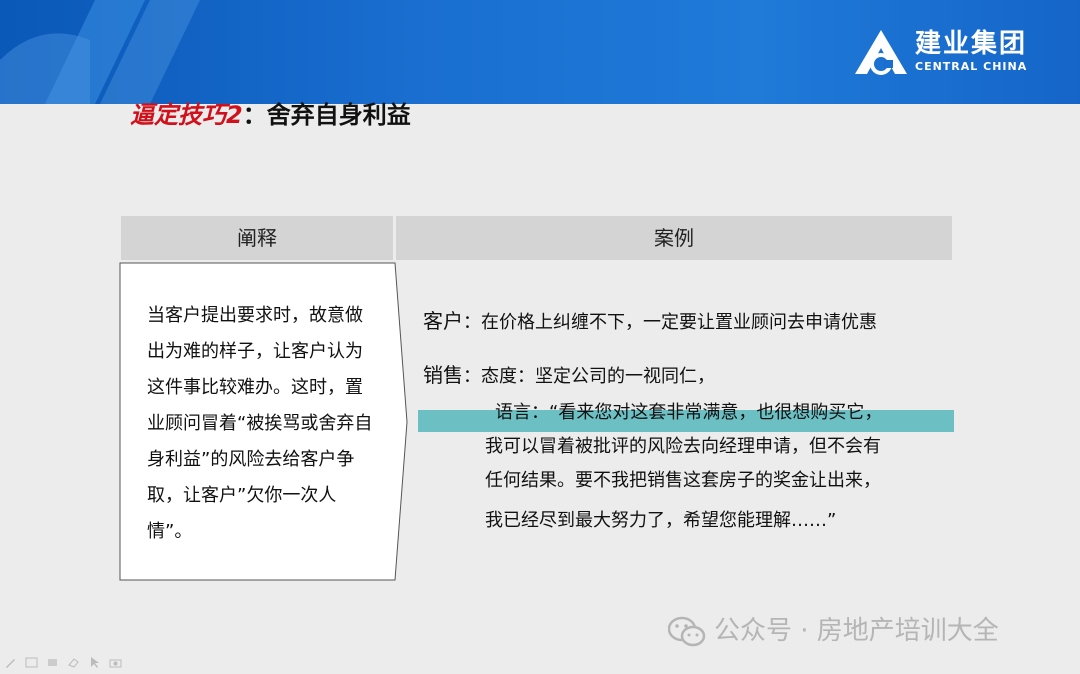 The image size is (1080, 674). I want to click on wechat-icon, so click(687, 631).